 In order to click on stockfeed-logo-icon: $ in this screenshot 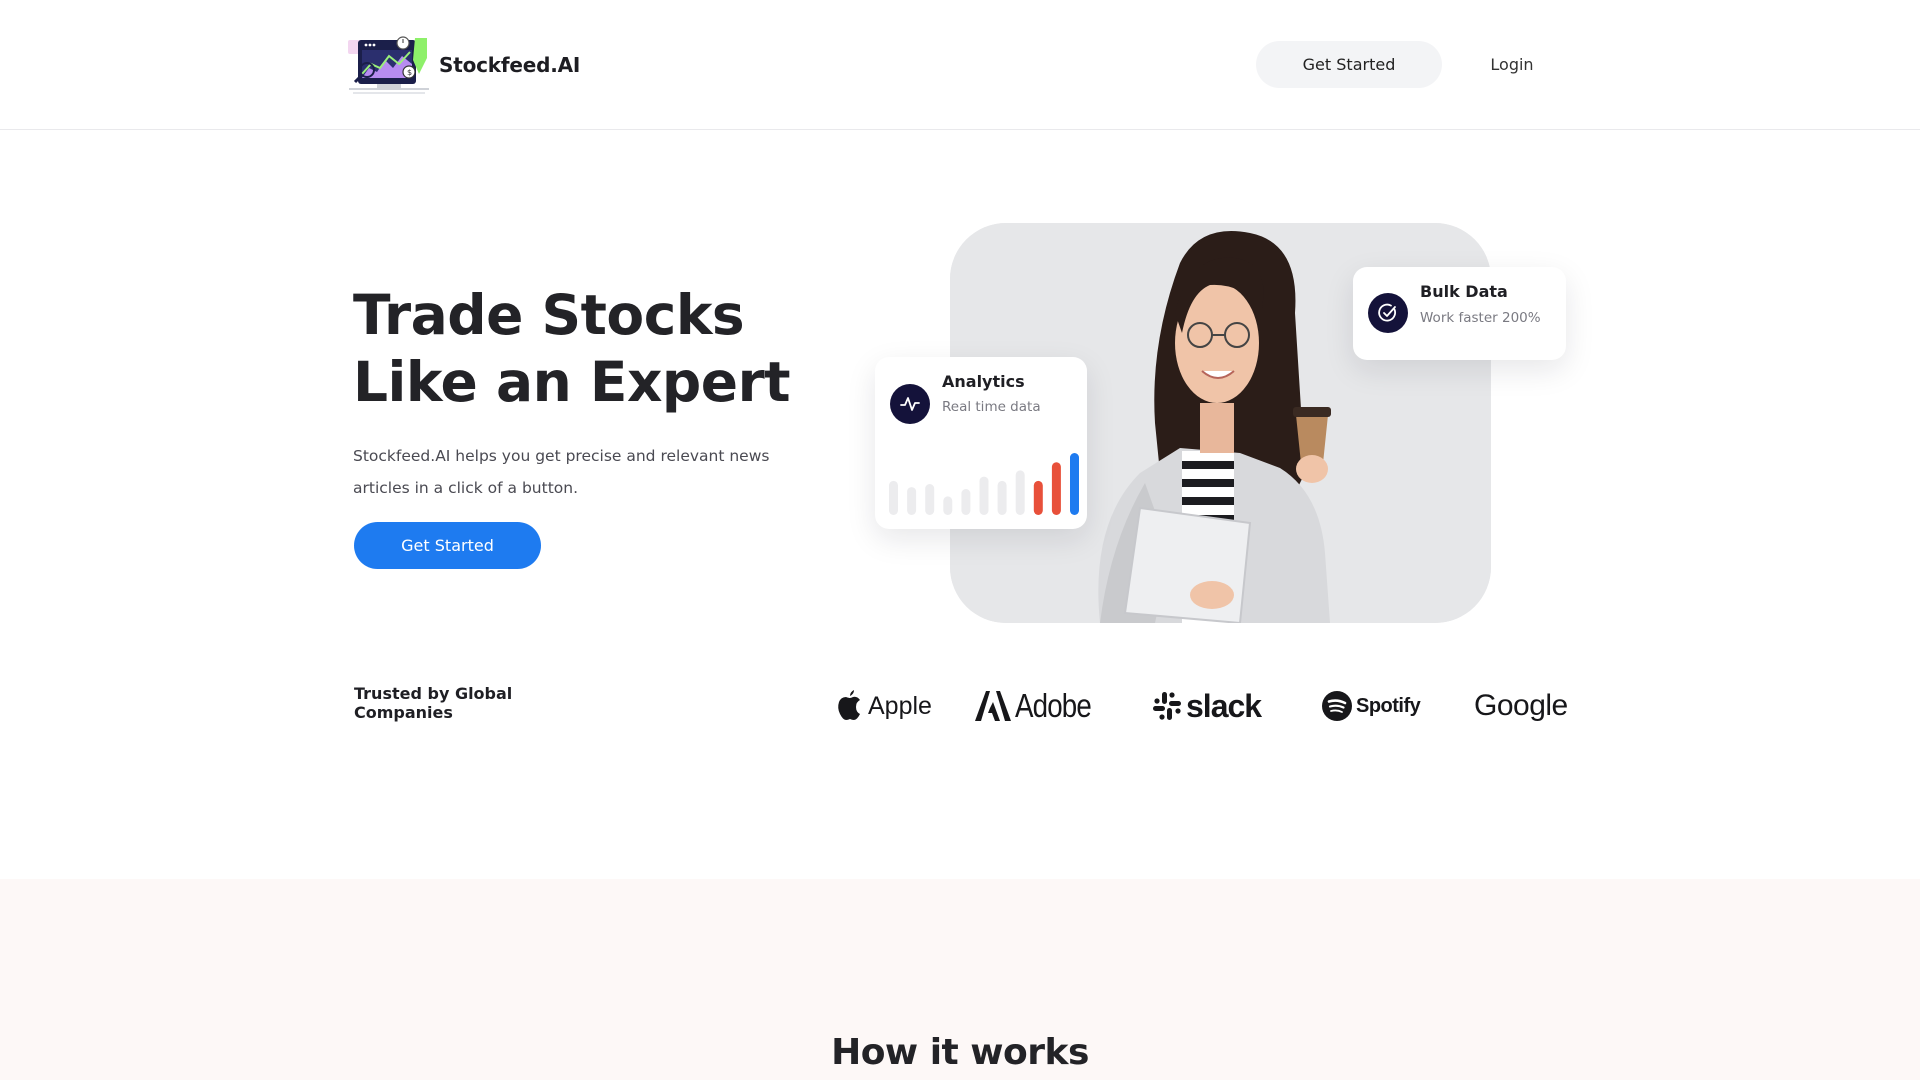, I will do `click(388, 65)`.